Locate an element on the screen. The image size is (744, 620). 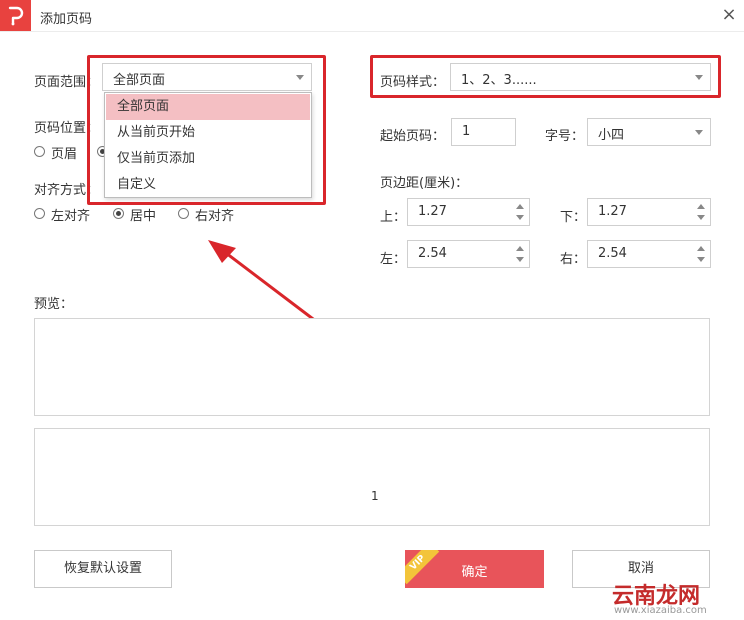
preview-page-number: 1 is located at coordinates (375, 496).